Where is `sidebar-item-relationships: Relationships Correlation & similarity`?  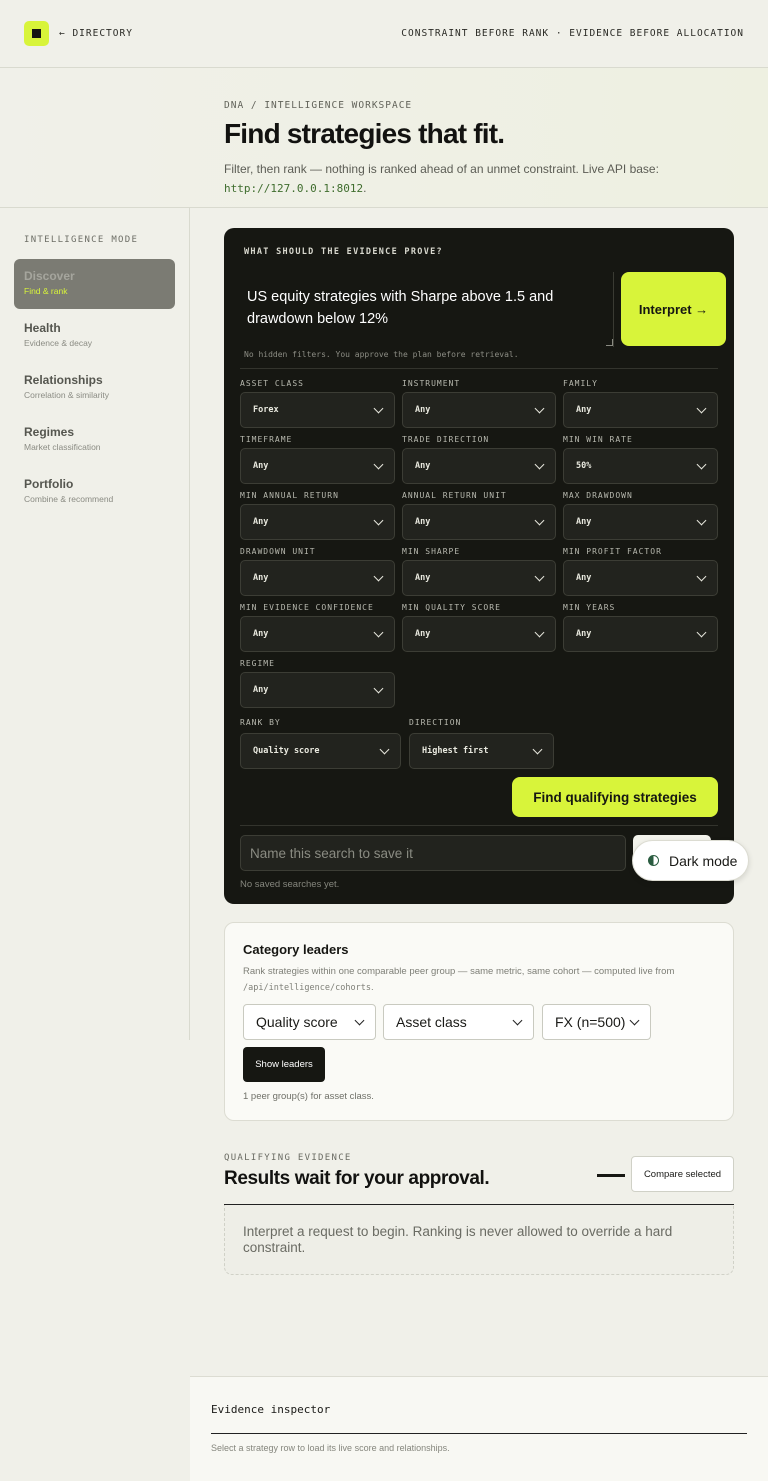 sidebar-item-relationships: Relationships Correlation & similarity is located at coordinates (94, 388).